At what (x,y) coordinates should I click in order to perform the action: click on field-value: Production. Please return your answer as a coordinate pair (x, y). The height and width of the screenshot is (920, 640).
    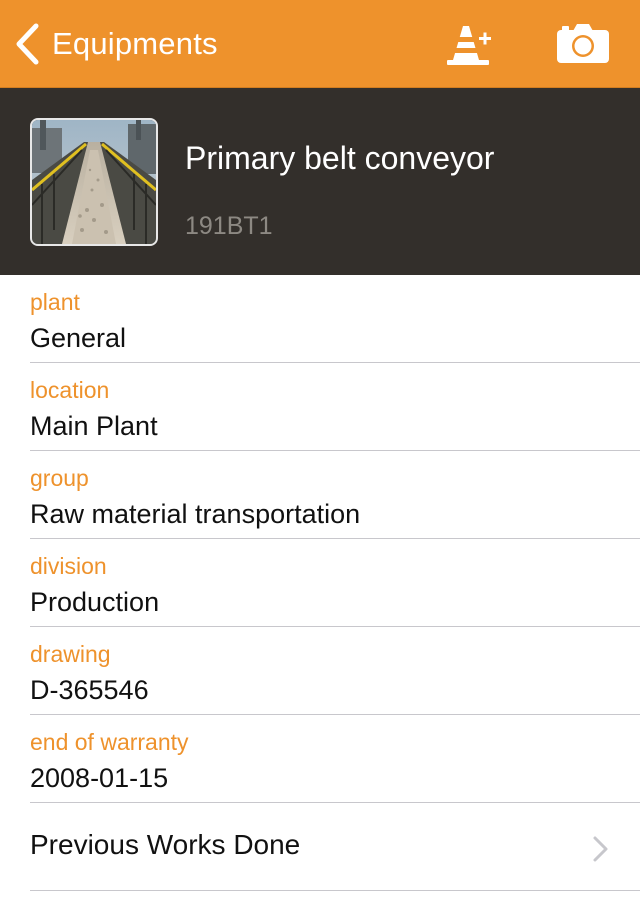
    Looking at the image, I should click on (95, 602).